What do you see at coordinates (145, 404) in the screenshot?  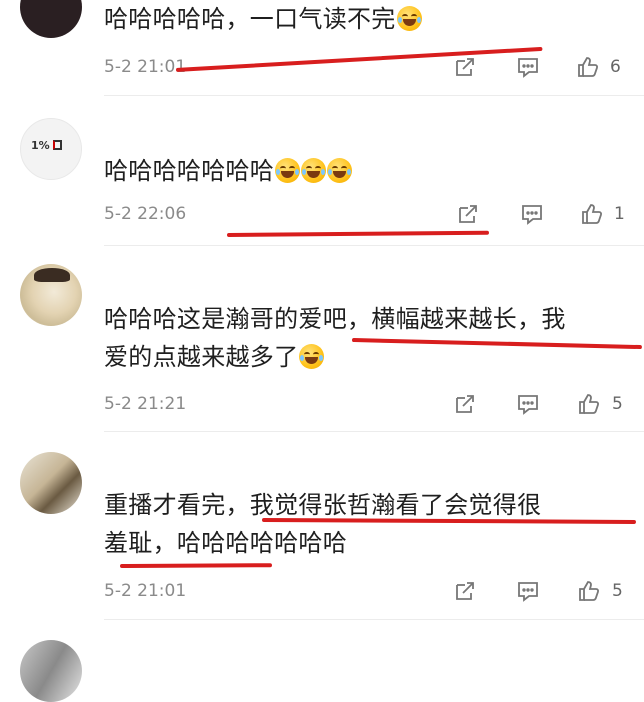 I see `comment-date: 5-2 21:21` at bounding box center [145, 404].